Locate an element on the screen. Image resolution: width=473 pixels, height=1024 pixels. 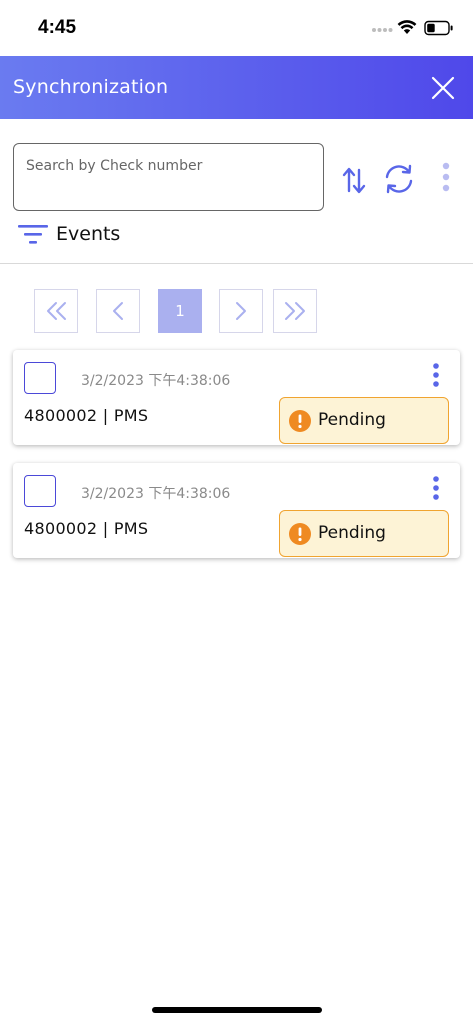
first-page-button is located at coordinates (56, 311).